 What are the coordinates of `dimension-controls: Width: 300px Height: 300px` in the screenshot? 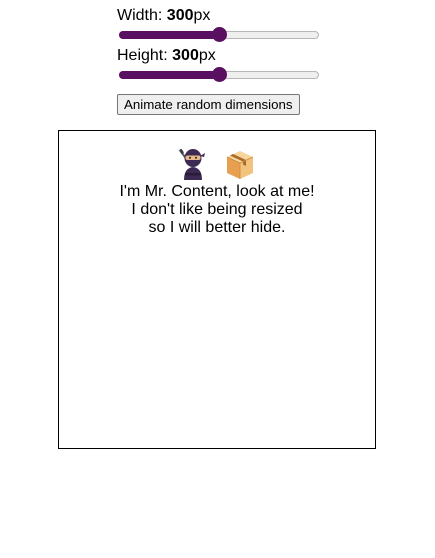 It's located at (222, 46).